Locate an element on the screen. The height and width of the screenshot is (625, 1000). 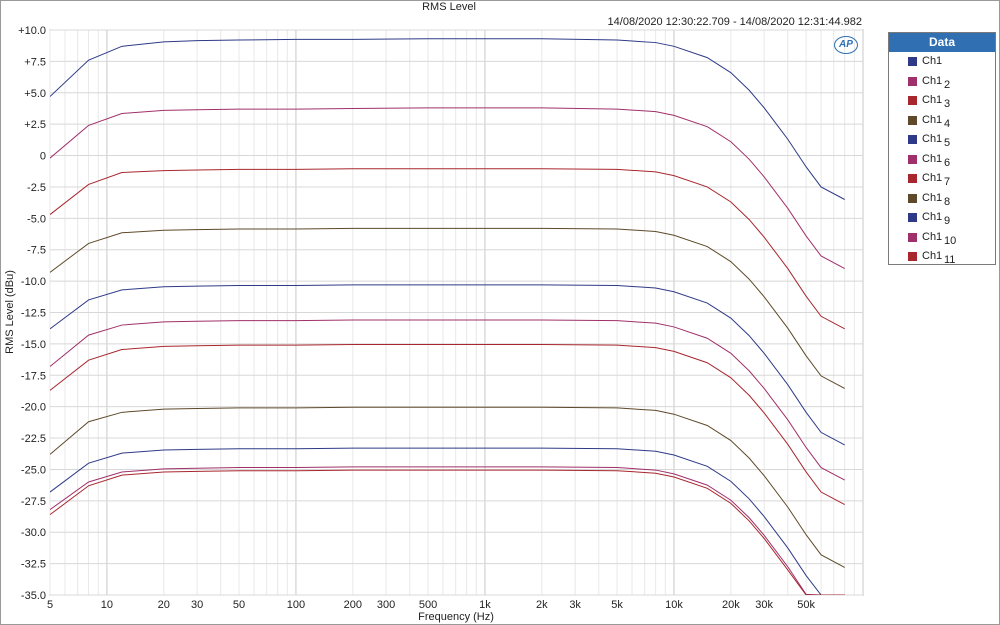
legend-item: Ch1 8 is located at coordinates (942, 199).